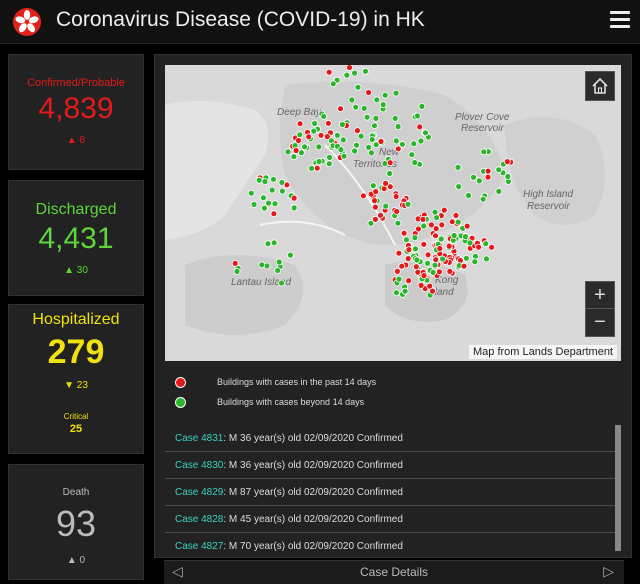 The image size is (640, 584). What do you see at coordinates (608, 571) in the screenshot?
I see `next-arrow-icon: ▷` at bounding box center [608, 571].